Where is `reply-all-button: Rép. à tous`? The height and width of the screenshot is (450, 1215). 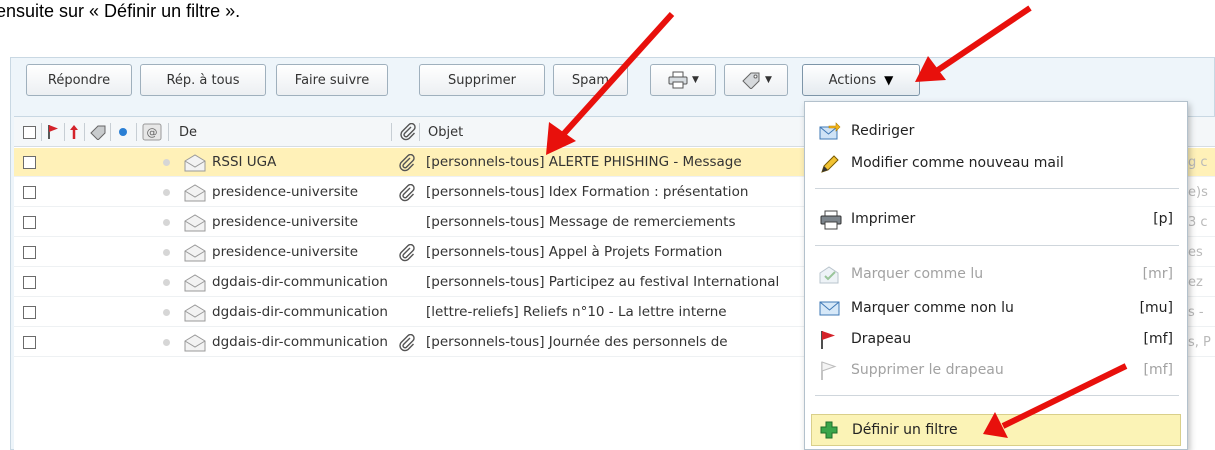 reply-all-button: Rép. à tous is located at coordinates (203, 80).